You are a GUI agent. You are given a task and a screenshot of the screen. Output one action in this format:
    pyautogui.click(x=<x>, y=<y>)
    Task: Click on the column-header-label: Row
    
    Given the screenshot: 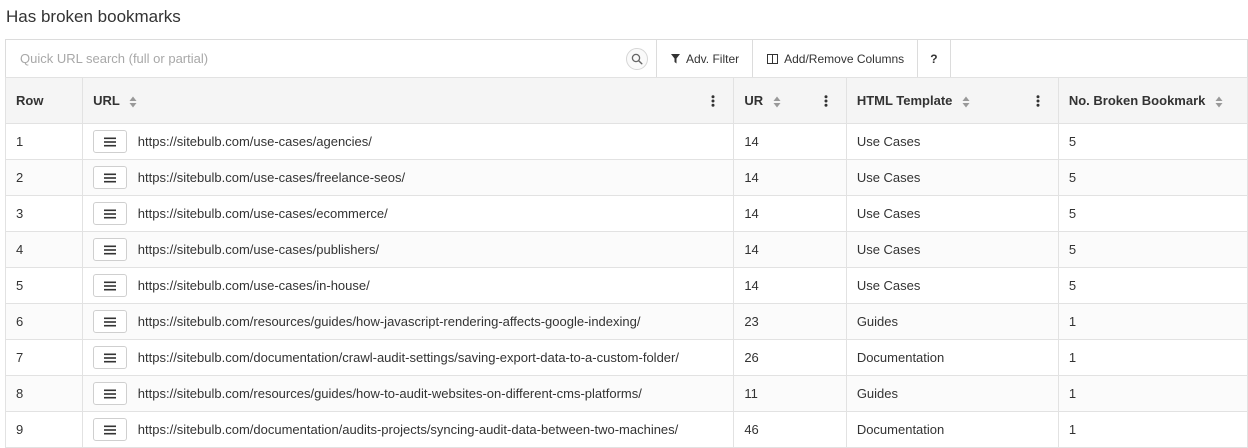 What is the action you would take?
    pyautogui.click(x=30, y=100)
    